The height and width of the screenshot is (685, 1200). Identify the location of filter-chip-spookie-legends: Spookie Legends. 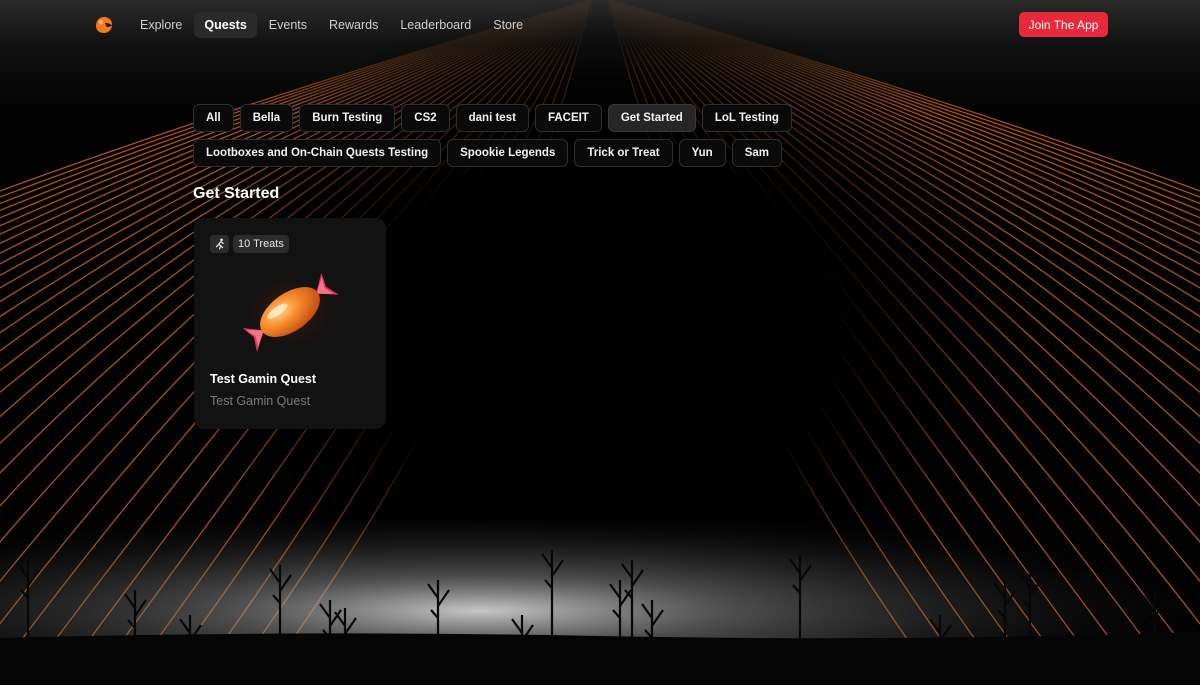
(508, 153).